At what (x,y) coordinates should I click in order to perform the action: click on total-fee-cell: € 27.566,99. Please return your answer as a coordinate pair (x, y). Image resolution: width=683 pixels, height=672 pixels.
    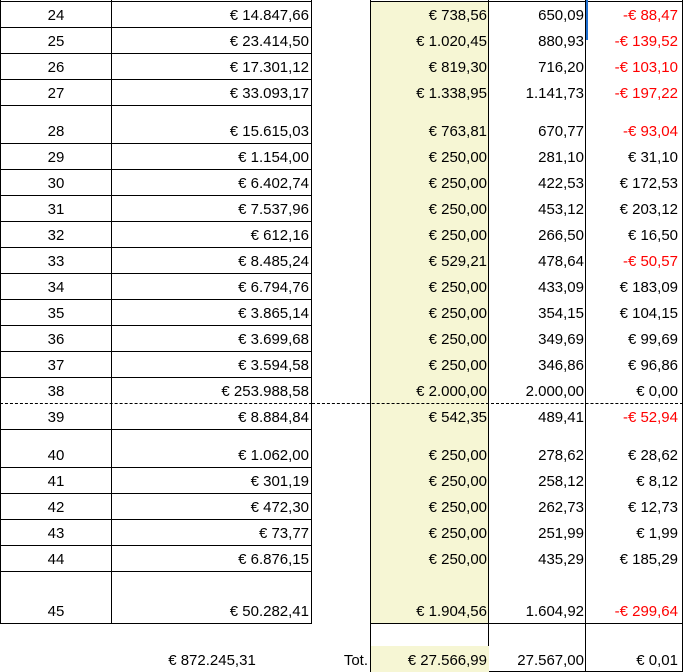
    Looking at the image, I should click on (430, 659).